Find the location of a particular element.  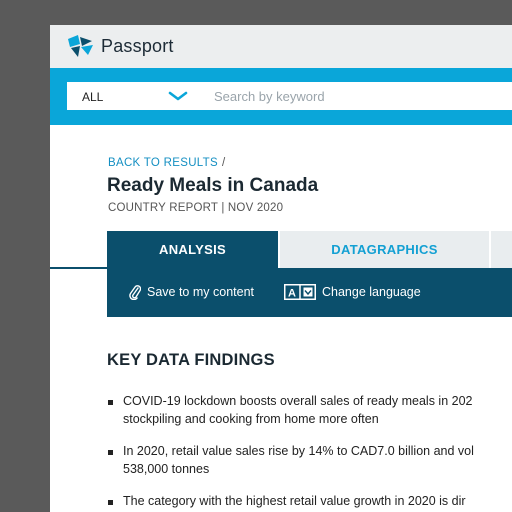

change-language-button: A Change language is located at coordinates (352, 292).